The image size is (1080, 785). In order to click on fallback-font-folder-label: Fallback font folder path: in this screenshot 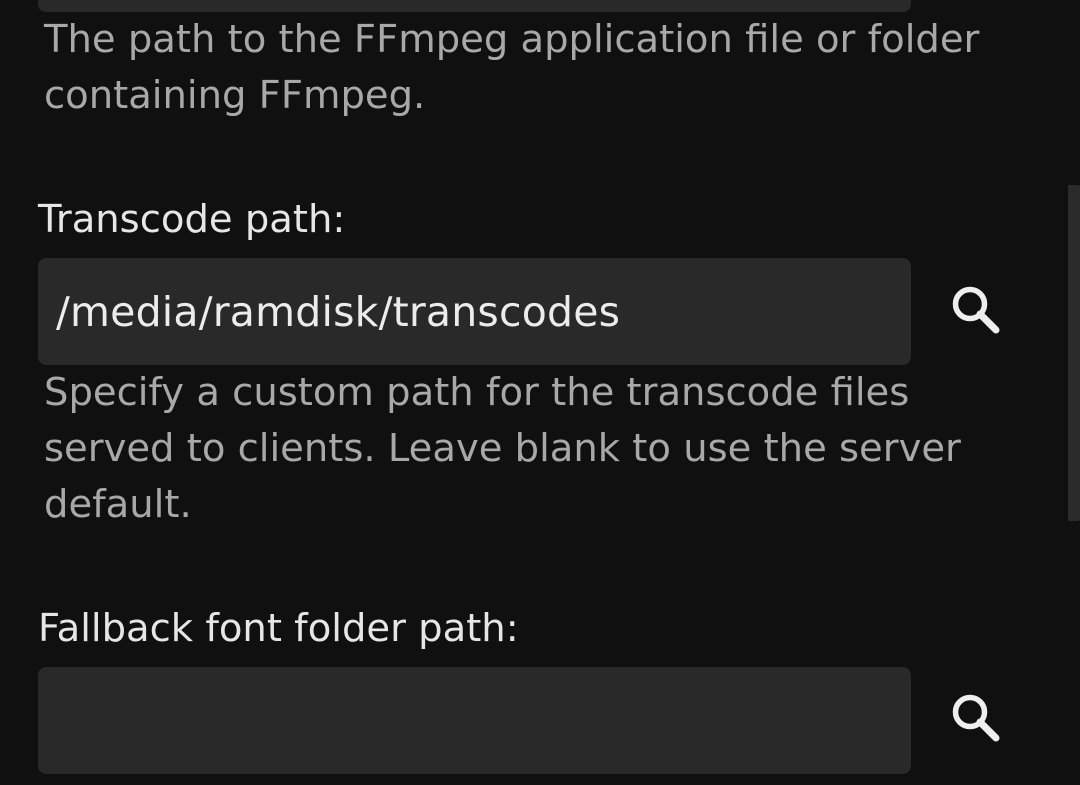, I will do `click(278, 628)`.